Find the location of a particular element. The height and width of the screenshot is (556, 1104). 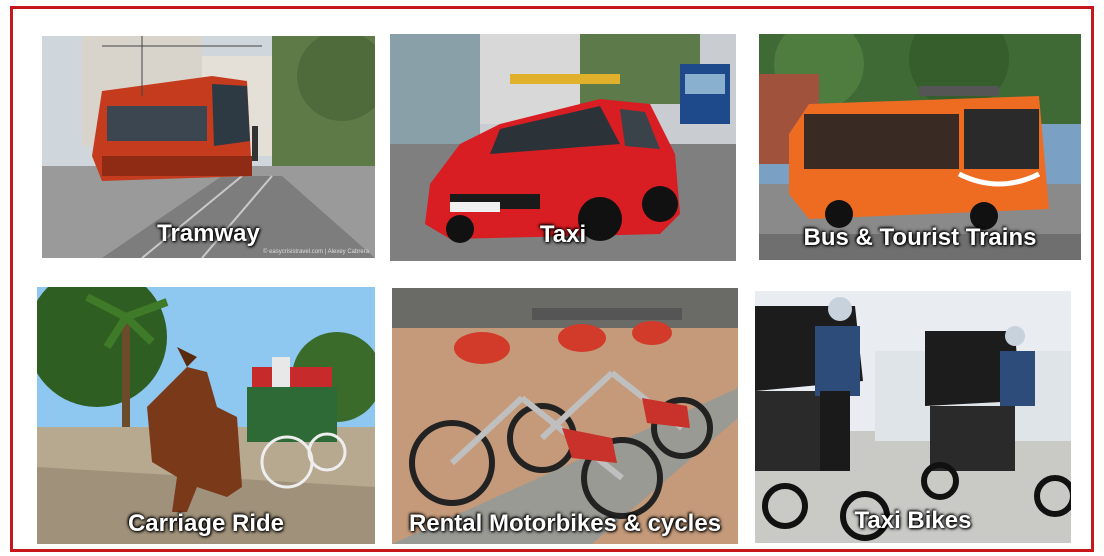

tile-carriage: Carriage Ride is located at coordinates (206, 415).